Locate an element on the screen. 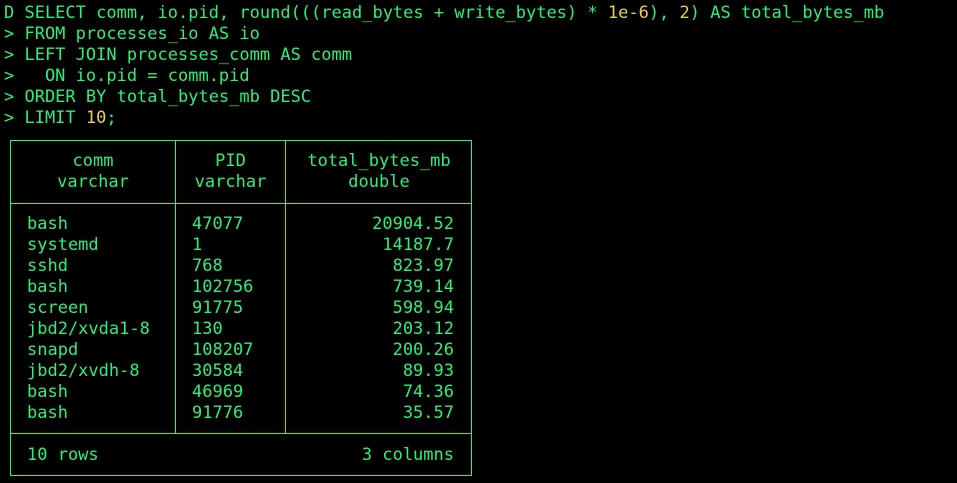  cell-total-bytes: 203.12 is located at coordinates (423, 329).